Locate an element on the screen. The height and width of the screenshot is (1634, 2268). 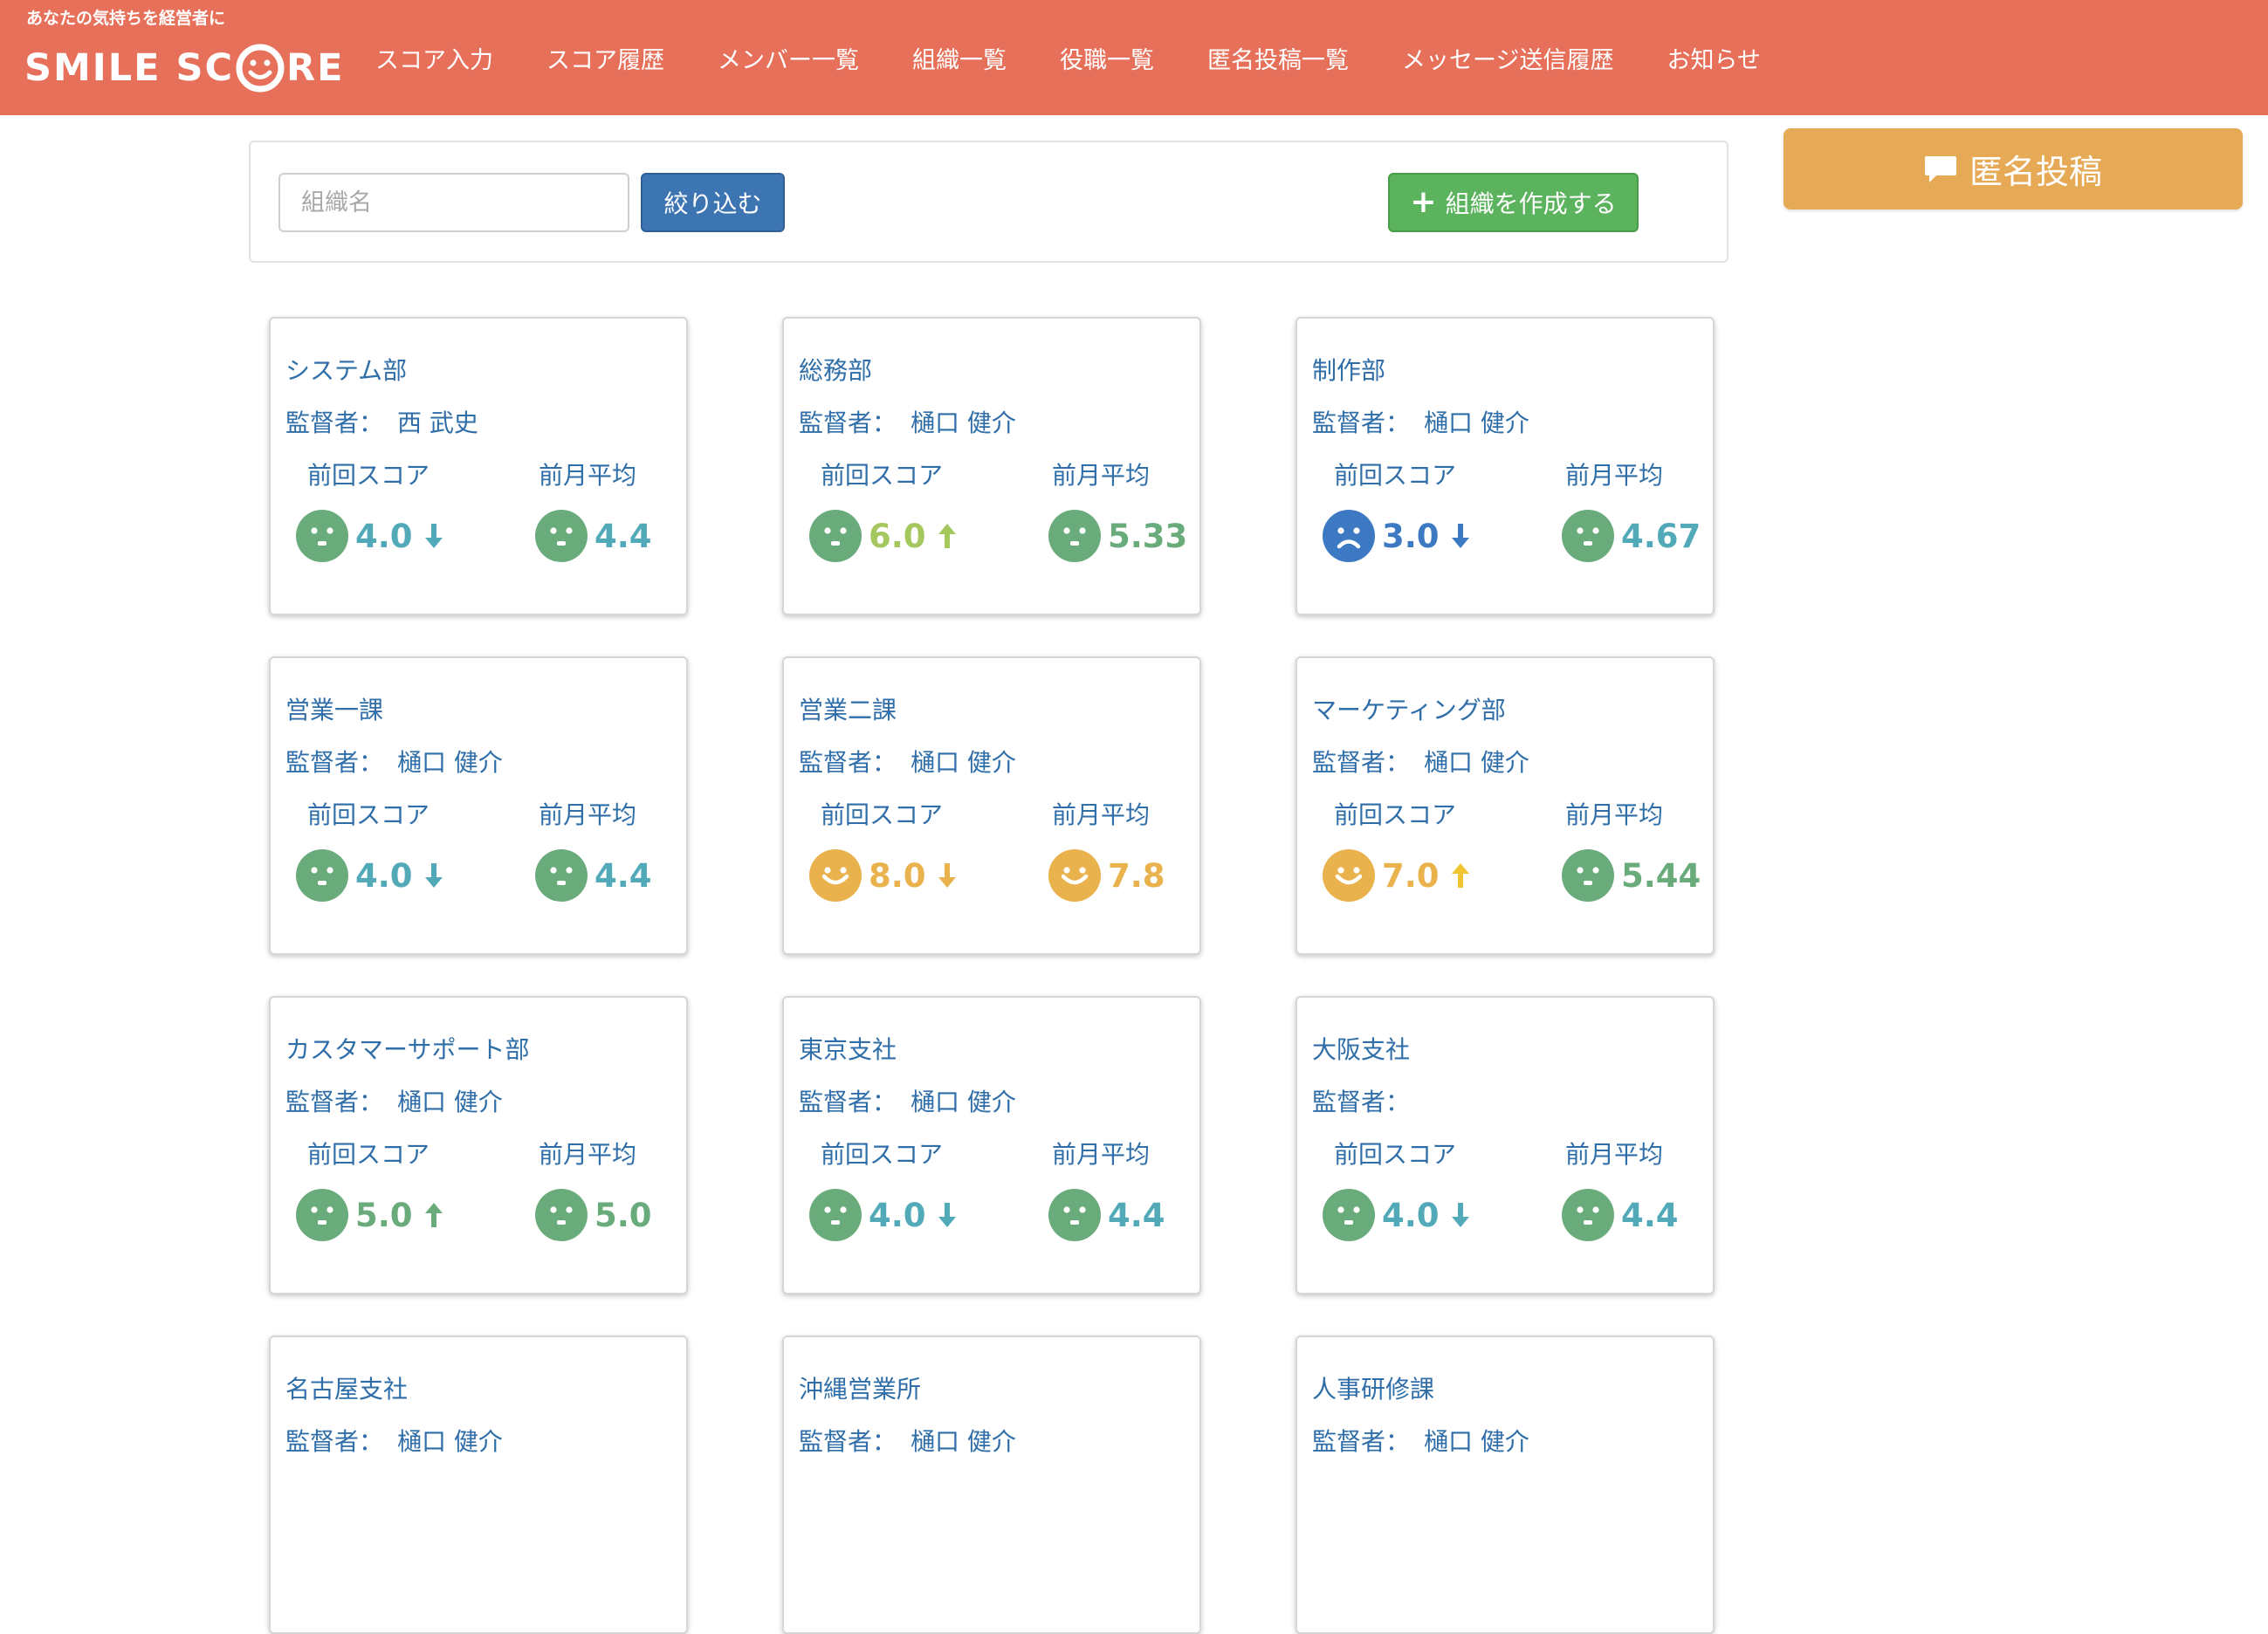
org-card: 名古屋支社 監督者： 樋口 健介 is located at coordinates (479, 1484).